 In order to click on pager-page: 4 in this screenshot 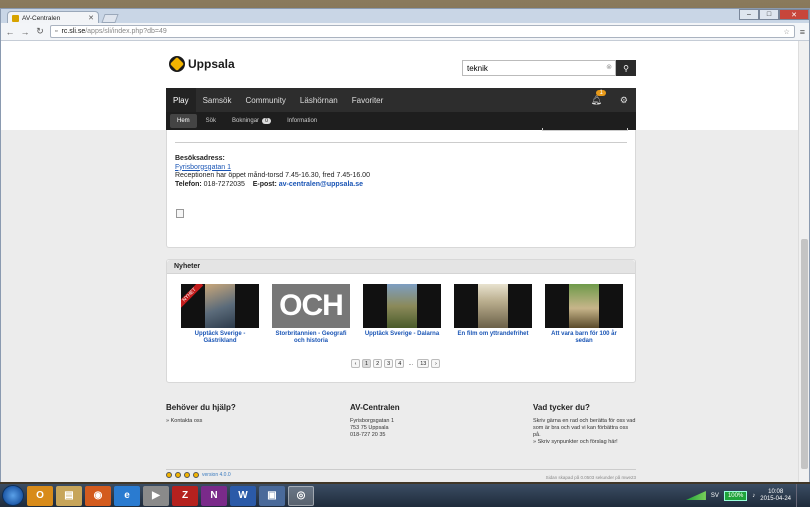, I will do `click(400, 363)`.